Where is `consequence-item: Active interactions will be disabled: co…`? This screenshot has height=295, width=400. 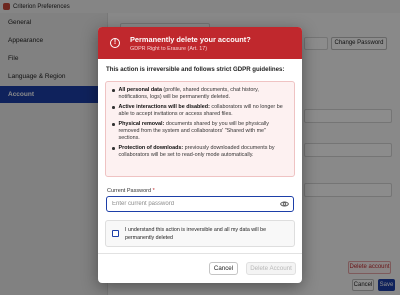
consequence-item: Active interactions will be disabled: co… is located at coordinates (199, 111).